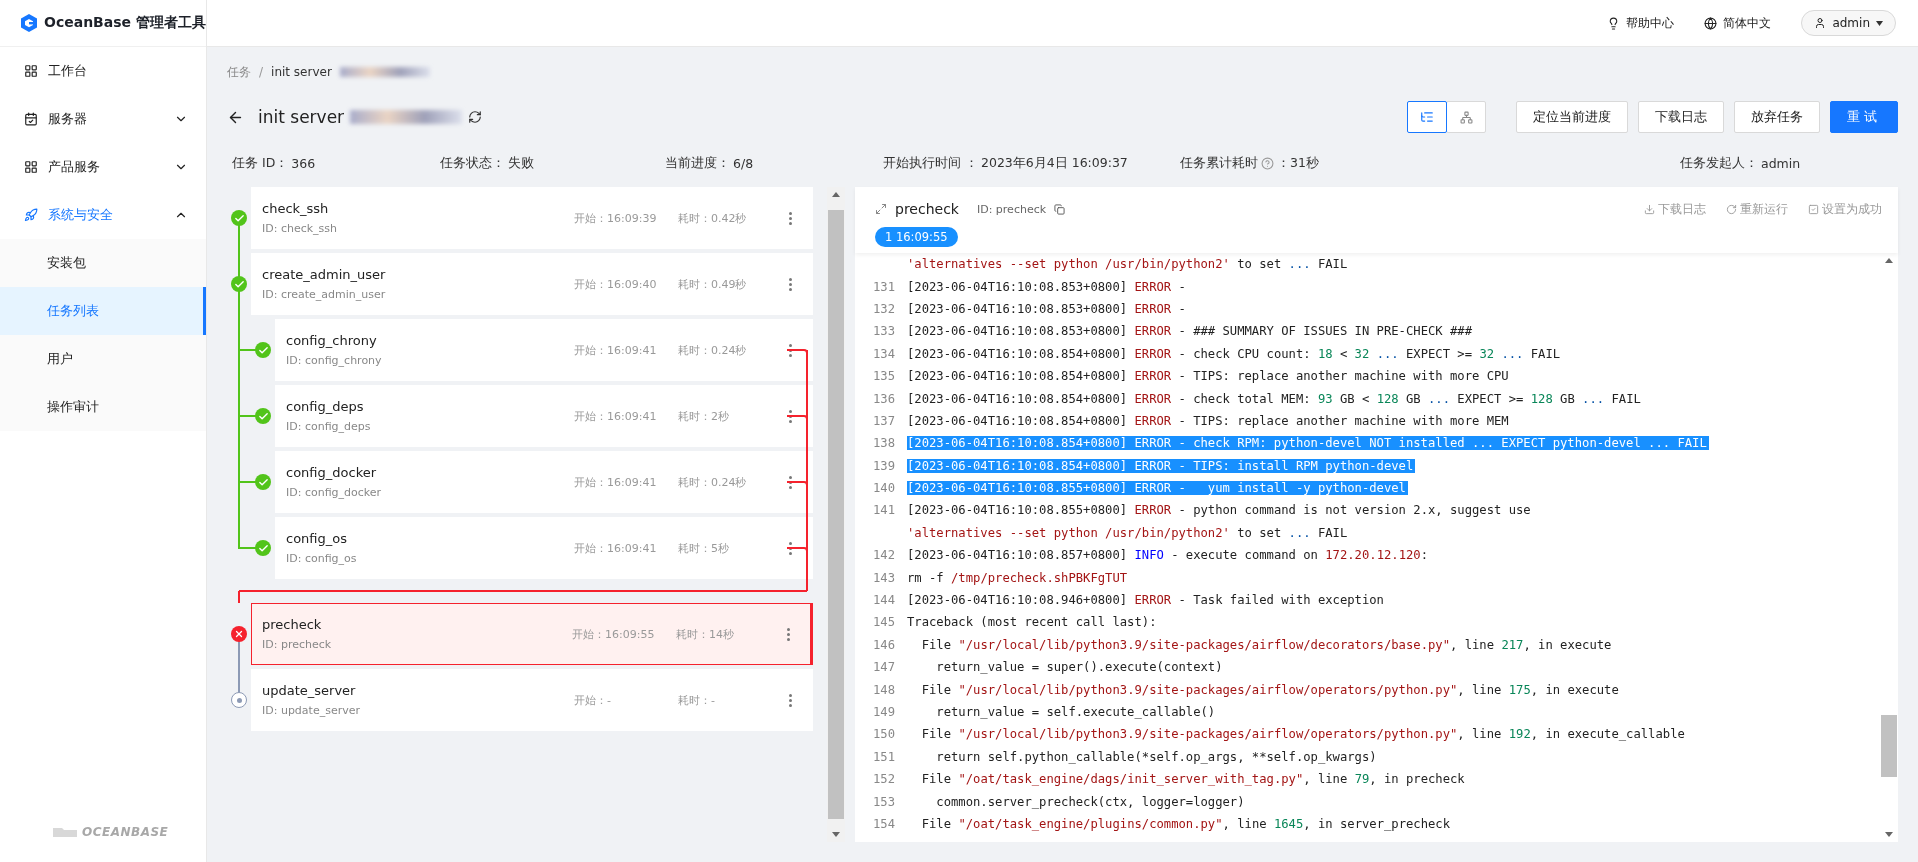  What do you see at coordinates (1731, 209) in the screenshot?
I see `reload-icon` at bounding box center [1731, 209].